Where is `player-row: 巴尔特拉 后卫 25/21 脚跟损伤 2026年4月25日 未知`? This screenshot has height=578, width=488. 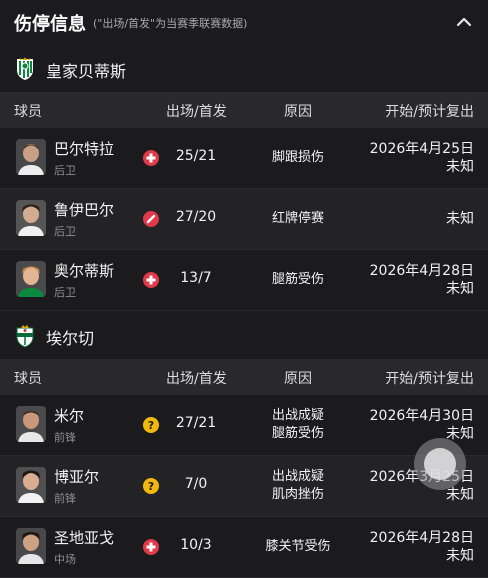
player-row: 巴尔特拉 后卫 25/21 脚跟损伤 2026年4月25日 未知 is located at coordinates (244, 158).